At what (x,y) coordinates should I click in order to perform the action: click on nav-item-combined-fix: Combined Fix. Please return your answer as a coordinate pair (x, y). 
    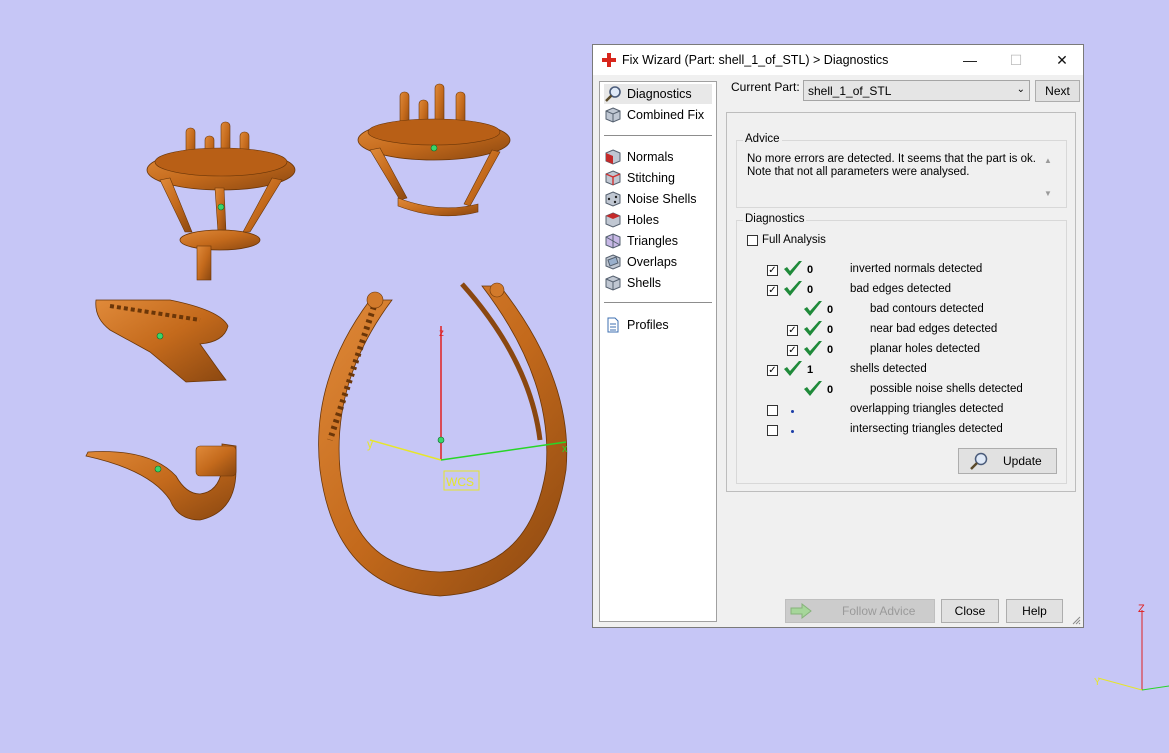
    Looking at the image, I should click on (654, 115).